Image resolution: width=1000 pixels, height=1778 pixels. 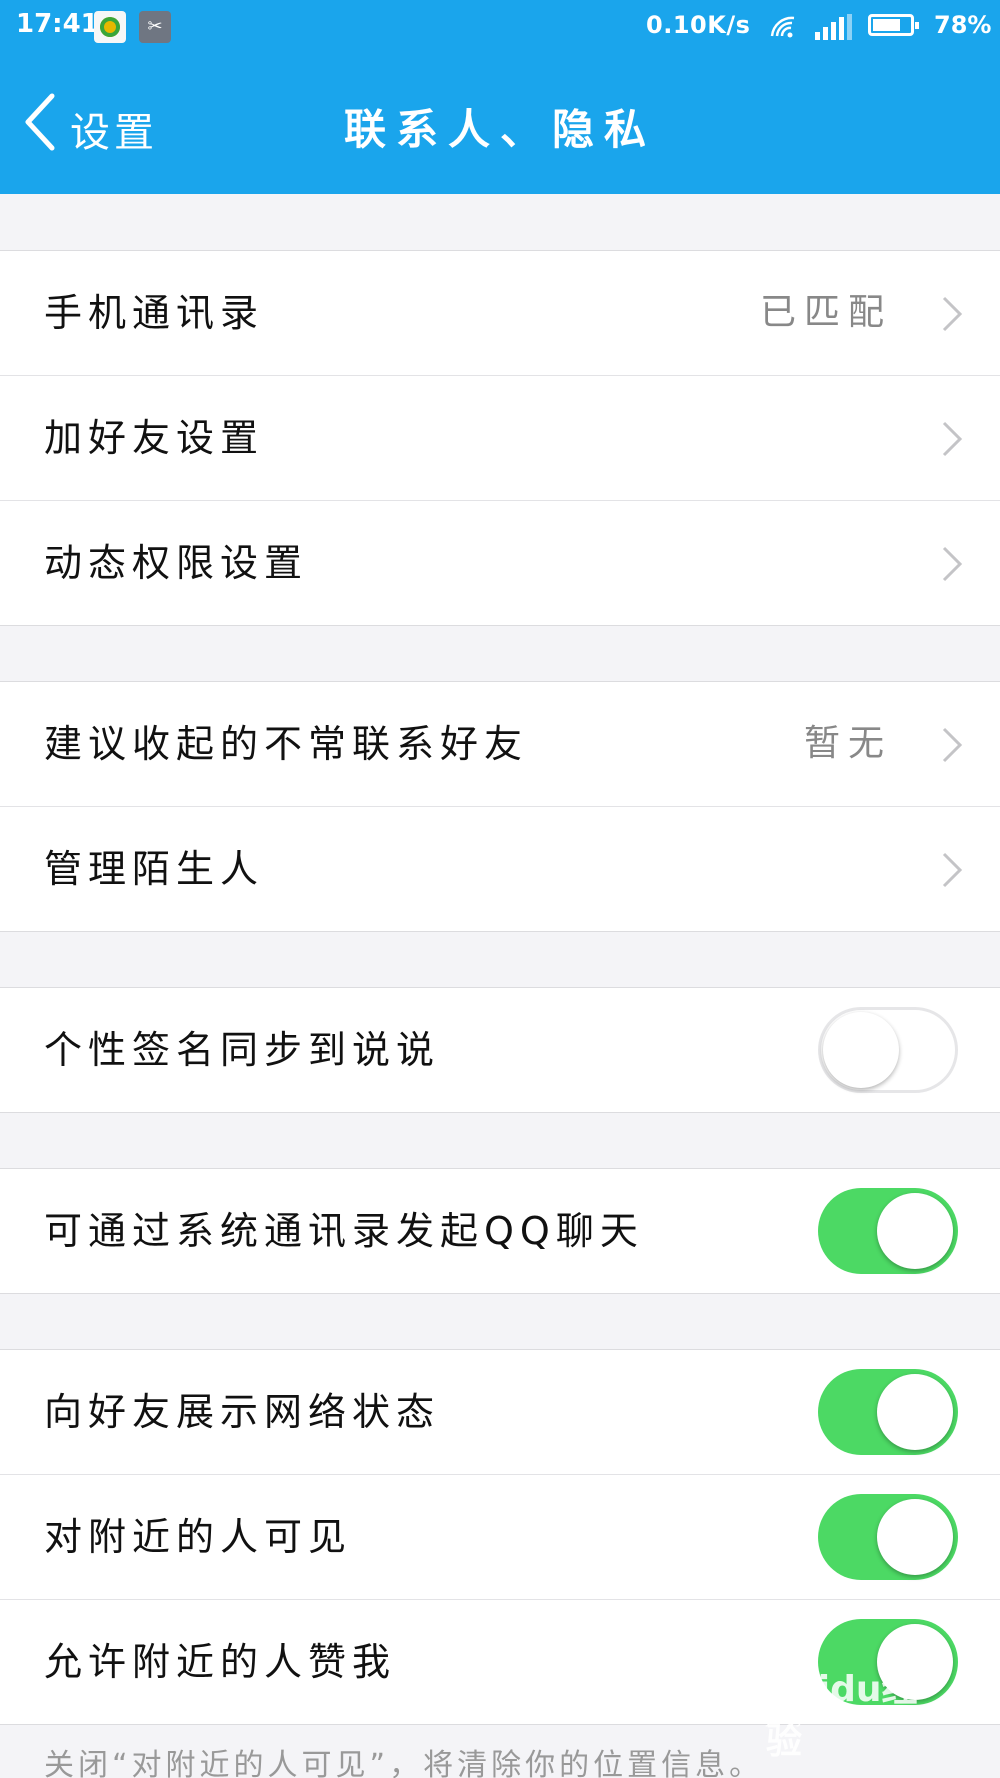 I want to click on chevron-left-icon, so click(x=40, y=122).